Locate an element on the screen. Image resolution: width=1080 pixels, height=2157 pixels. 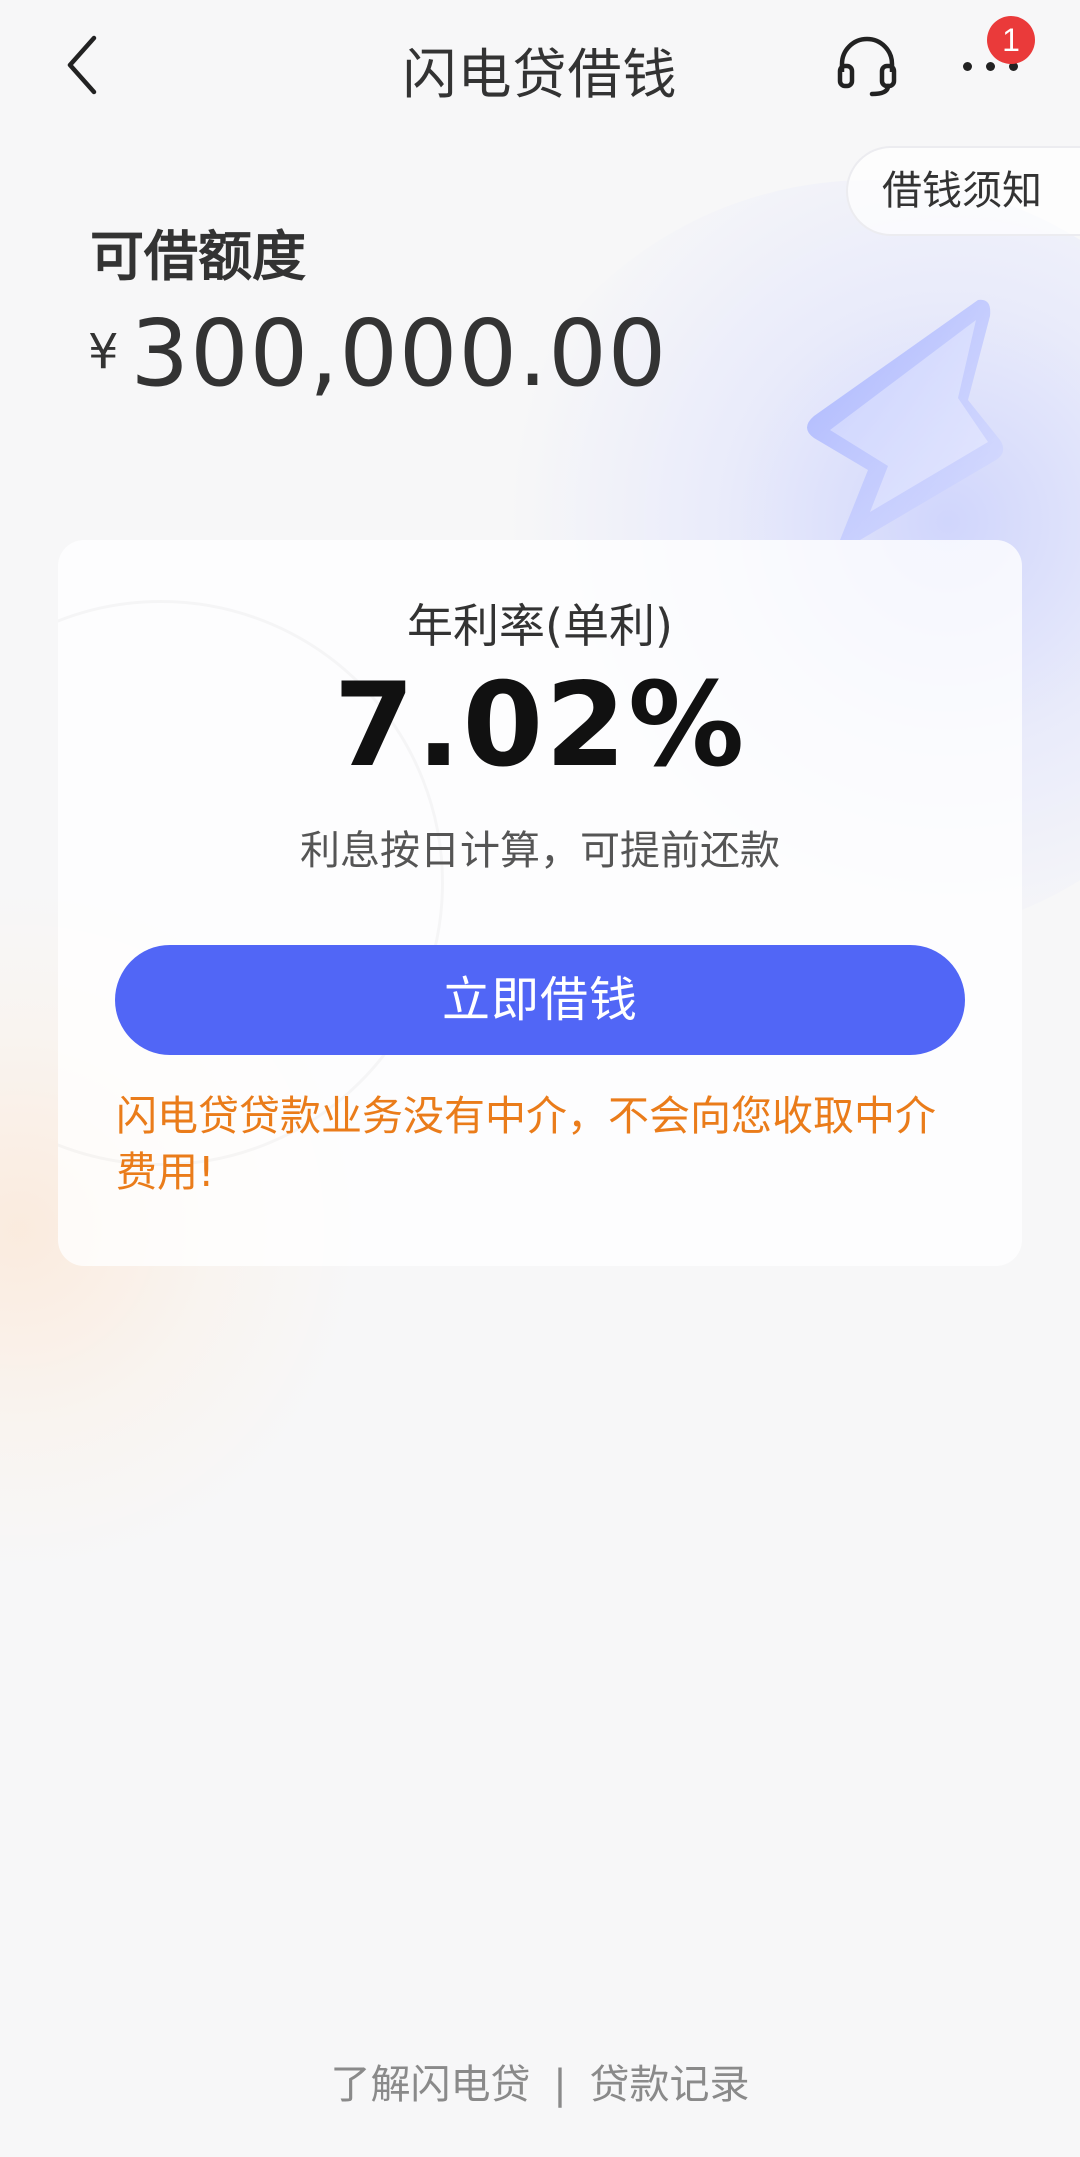
credit-limit-amount: ¥ 300,000.00 is located at coordinates (377, 354).